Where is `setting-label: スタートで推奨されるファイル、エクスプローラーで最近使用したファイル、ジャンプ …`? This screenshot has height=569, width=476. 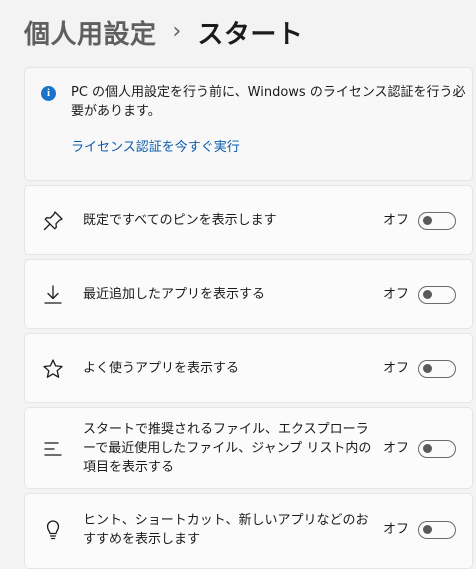 setting-label: スタートで推奨されるファイル、エクスプローラーで最近使用したファイル、ジャンプ … is located at coordinates (227, 448).